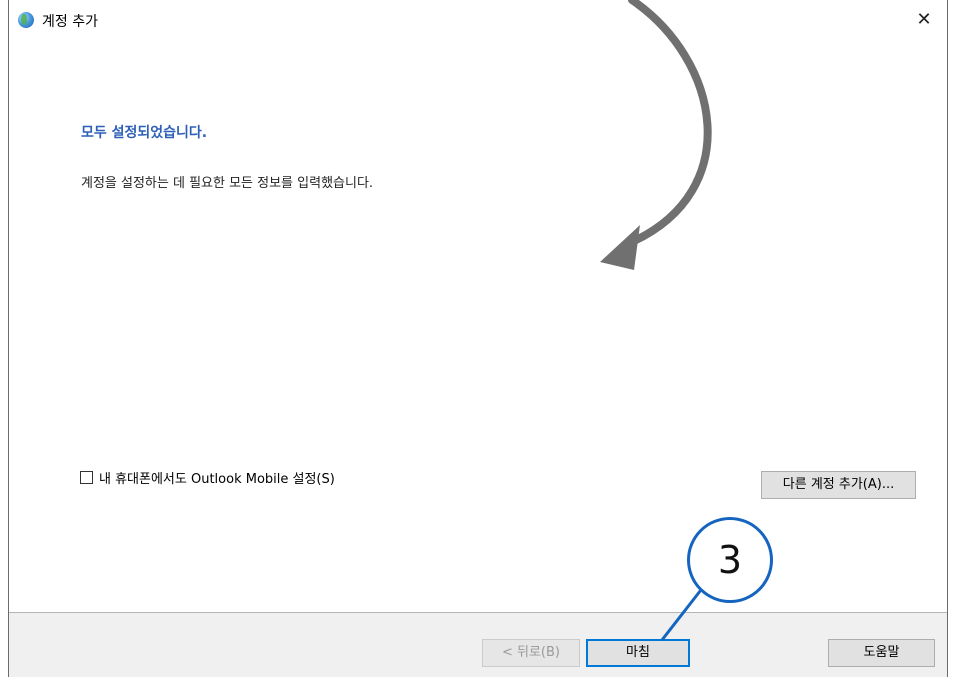  Describe the element at coordinates (26, 20) in the screenshot. I see `outlook-globe-icon` at that location.